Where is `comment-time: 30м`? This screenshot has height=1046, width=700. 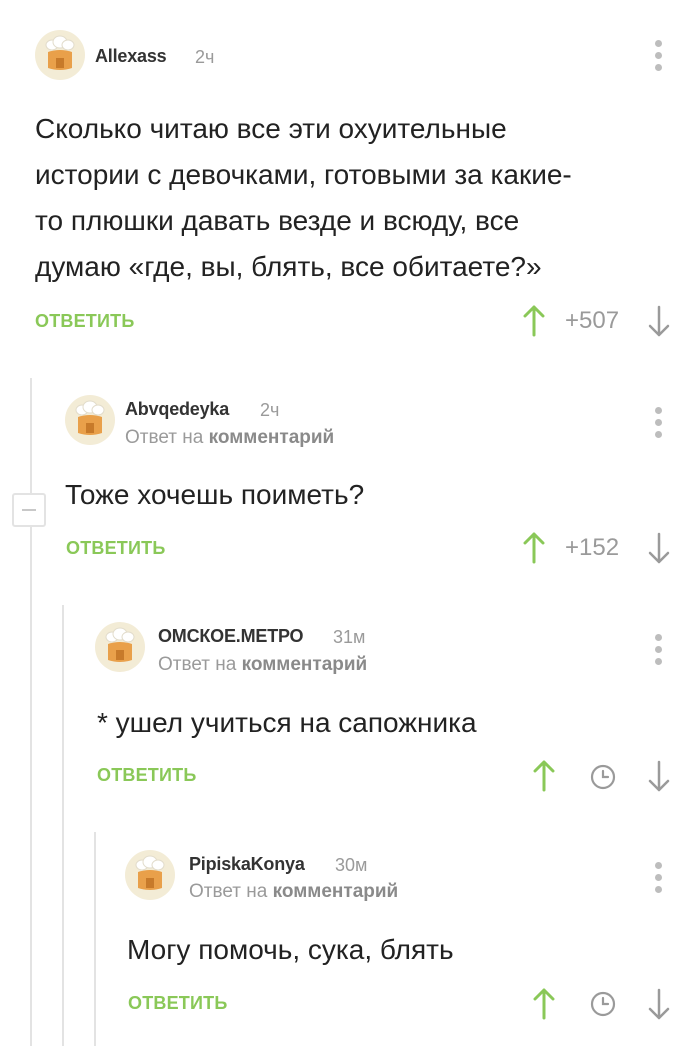
comment-time: 30м is located at coordinates (351, 865).